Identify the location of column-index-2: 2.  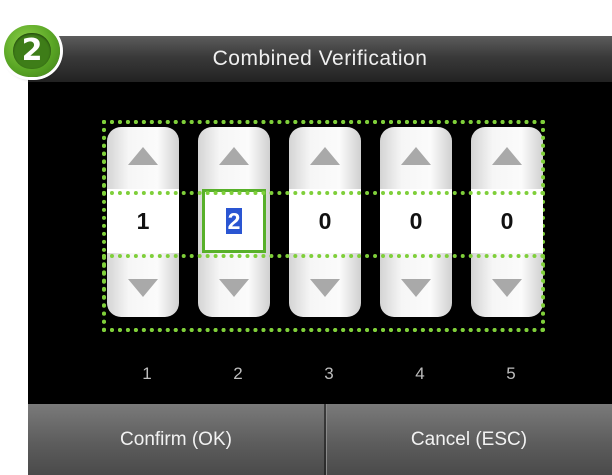
(238, 373).